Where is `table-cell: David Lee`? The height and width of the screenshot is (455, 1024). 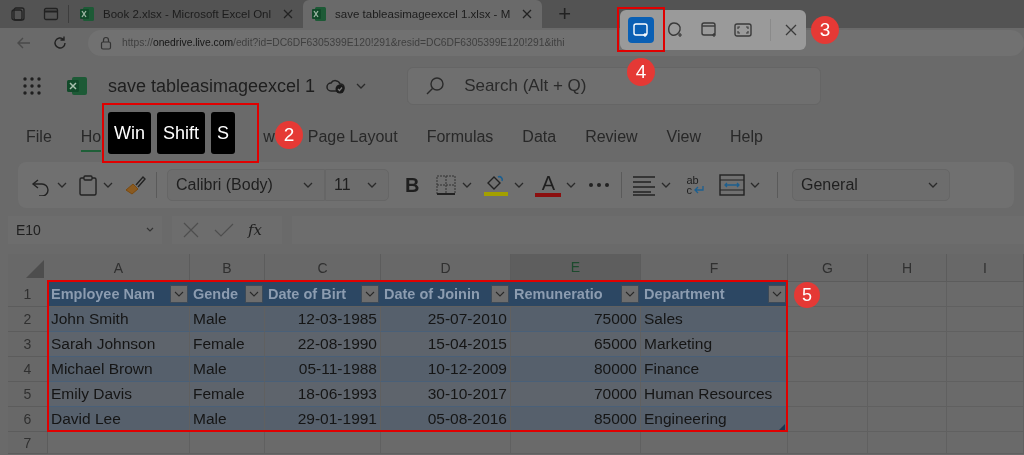
table-cell: David Lee is located at coordinates (119, 419).